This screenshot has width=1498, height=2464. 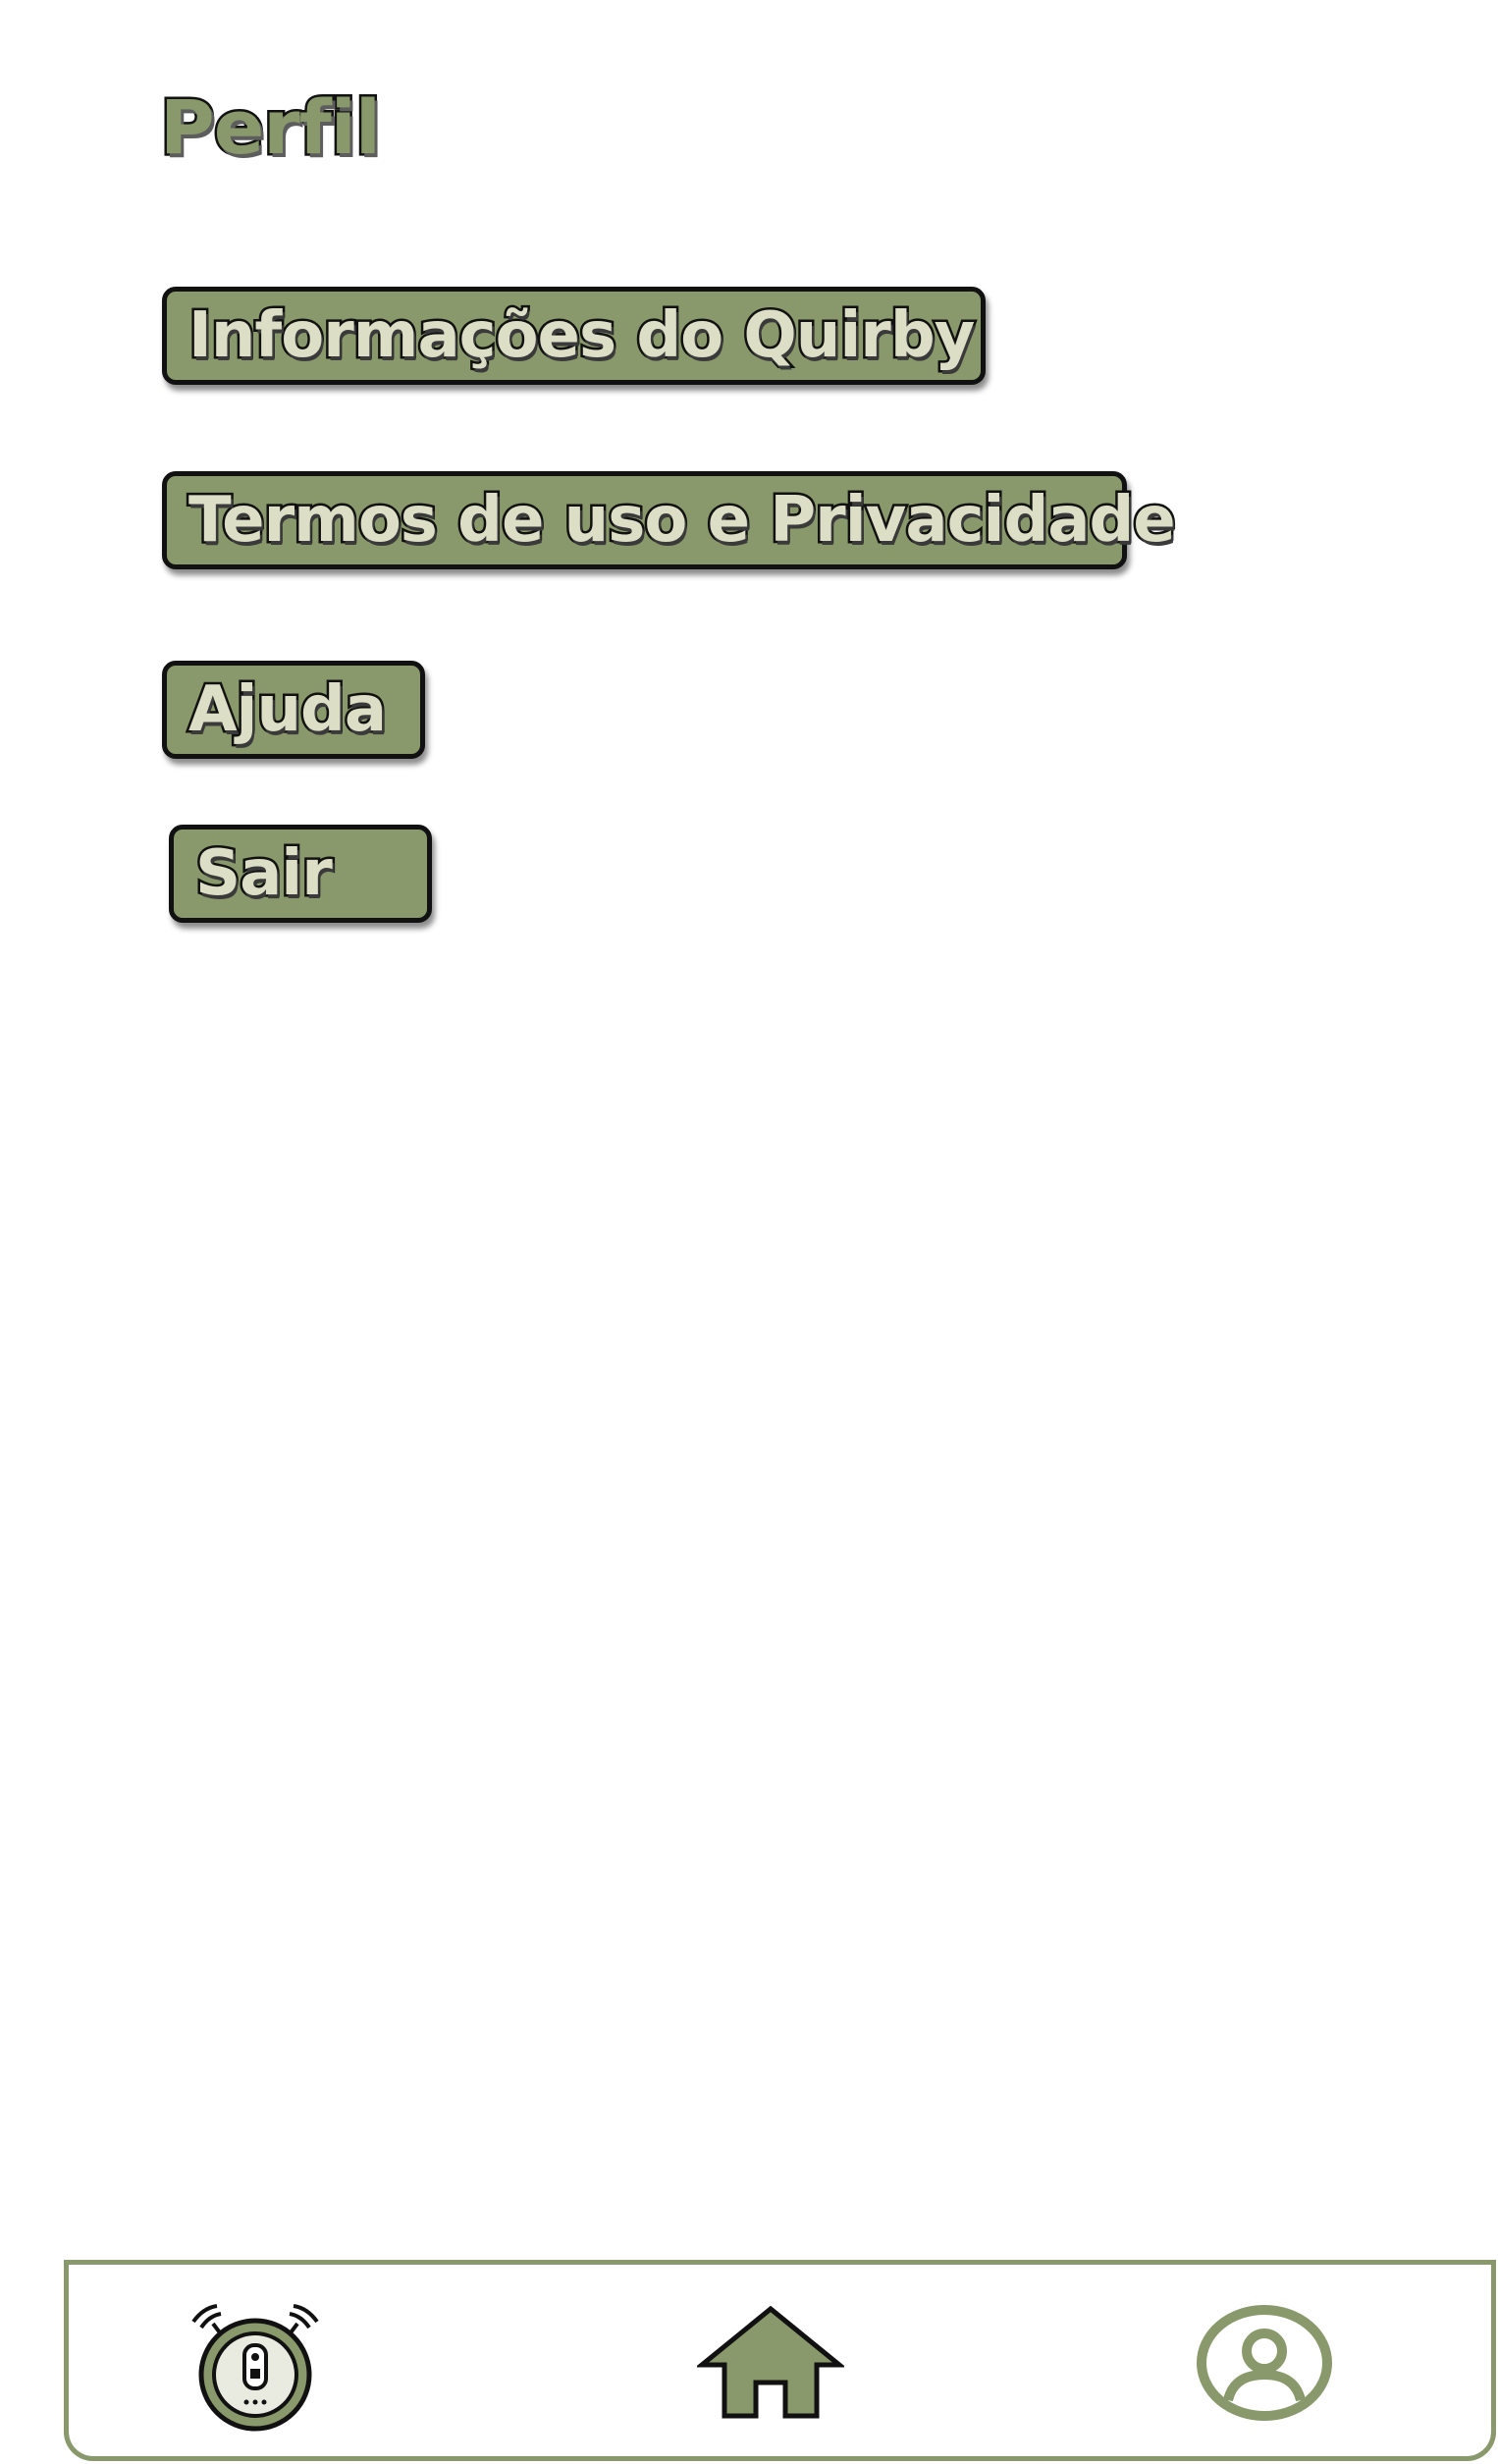 I want to click on home-icon, so click(x=770, y=2362).